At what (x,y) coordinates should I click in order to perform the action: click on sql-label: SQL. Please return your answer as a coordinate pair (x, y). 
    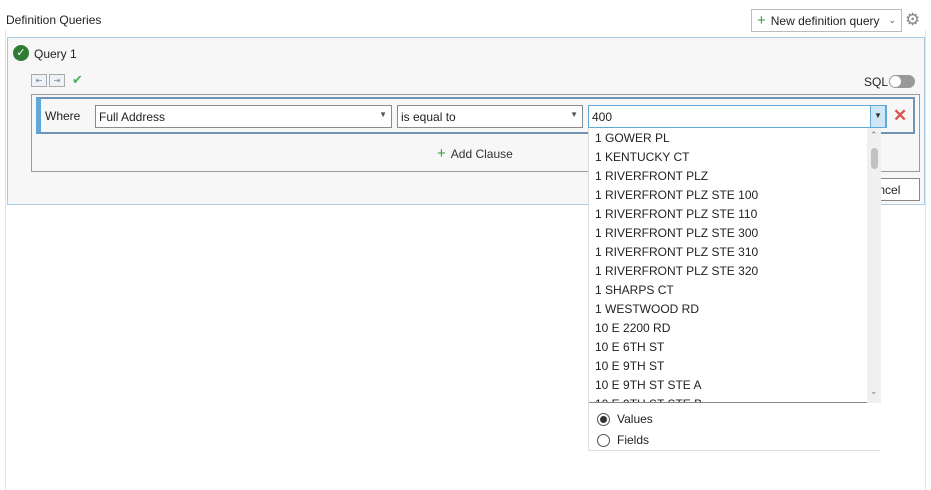
    Looking at the image, I should click on (876, 82).